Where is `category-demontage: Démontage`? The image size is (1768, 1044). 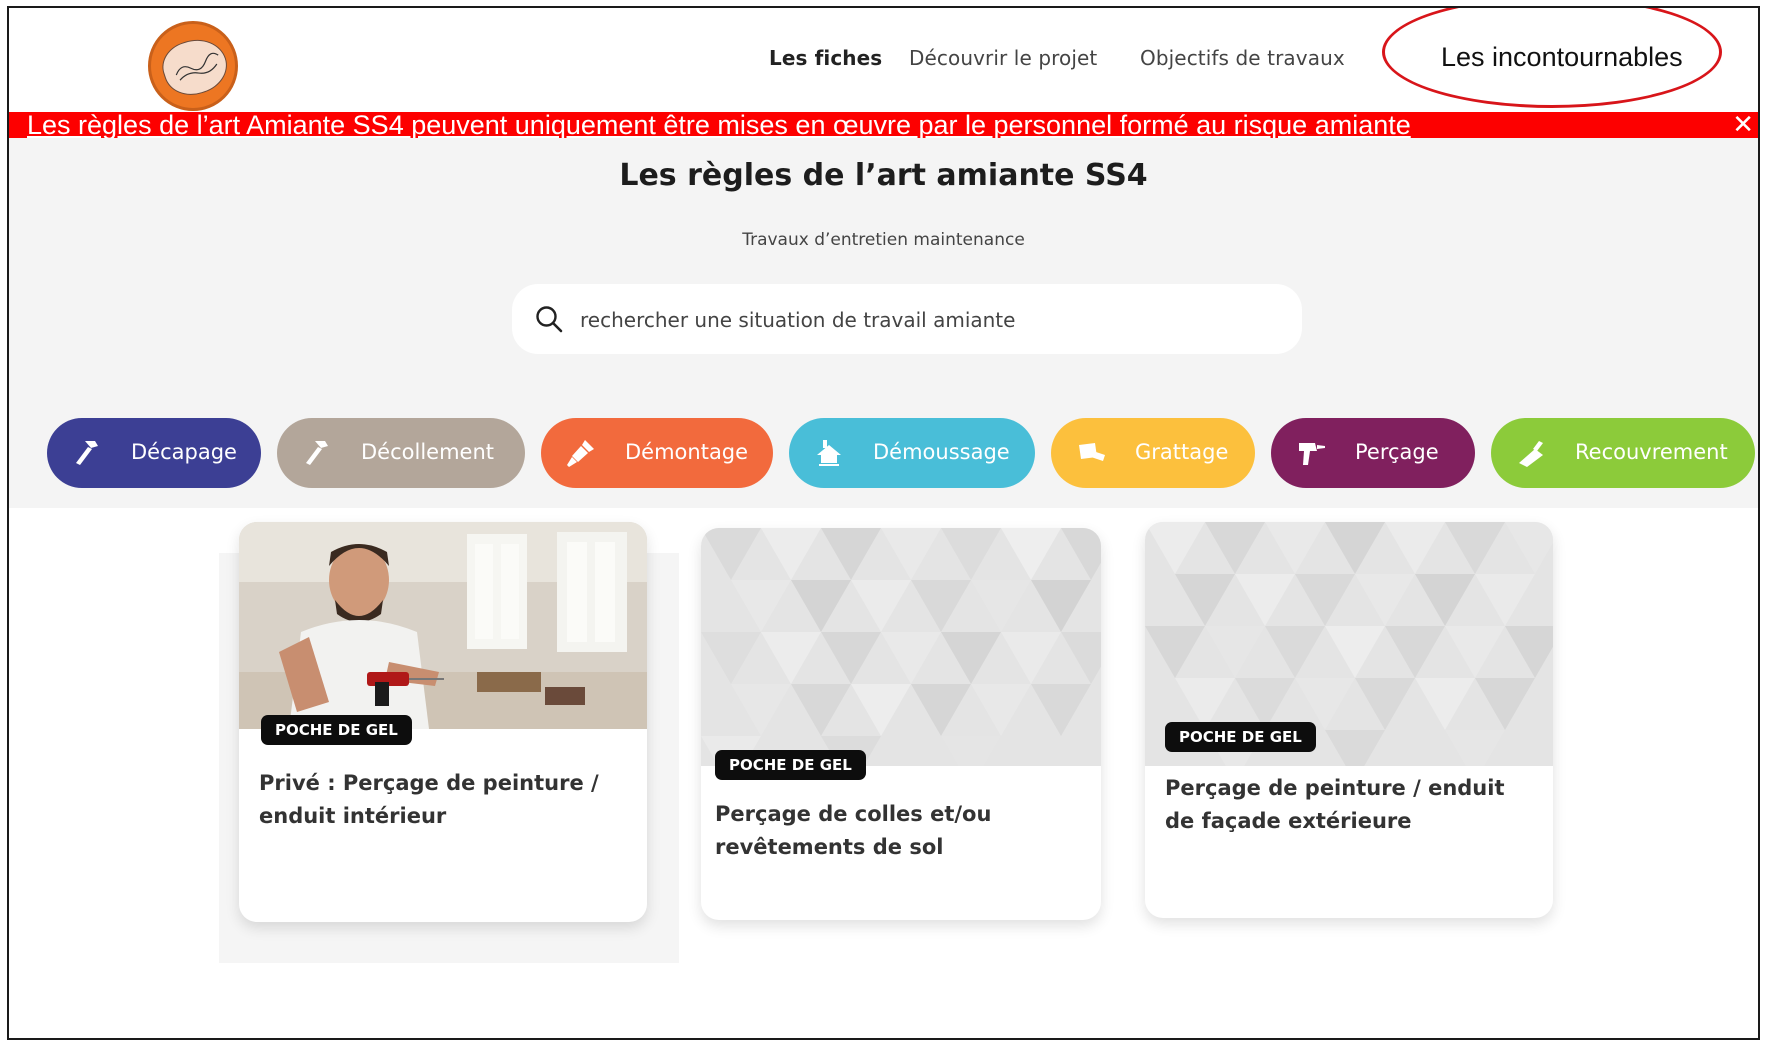
category-demontage: Démontage is located at coordinates (657, 453).